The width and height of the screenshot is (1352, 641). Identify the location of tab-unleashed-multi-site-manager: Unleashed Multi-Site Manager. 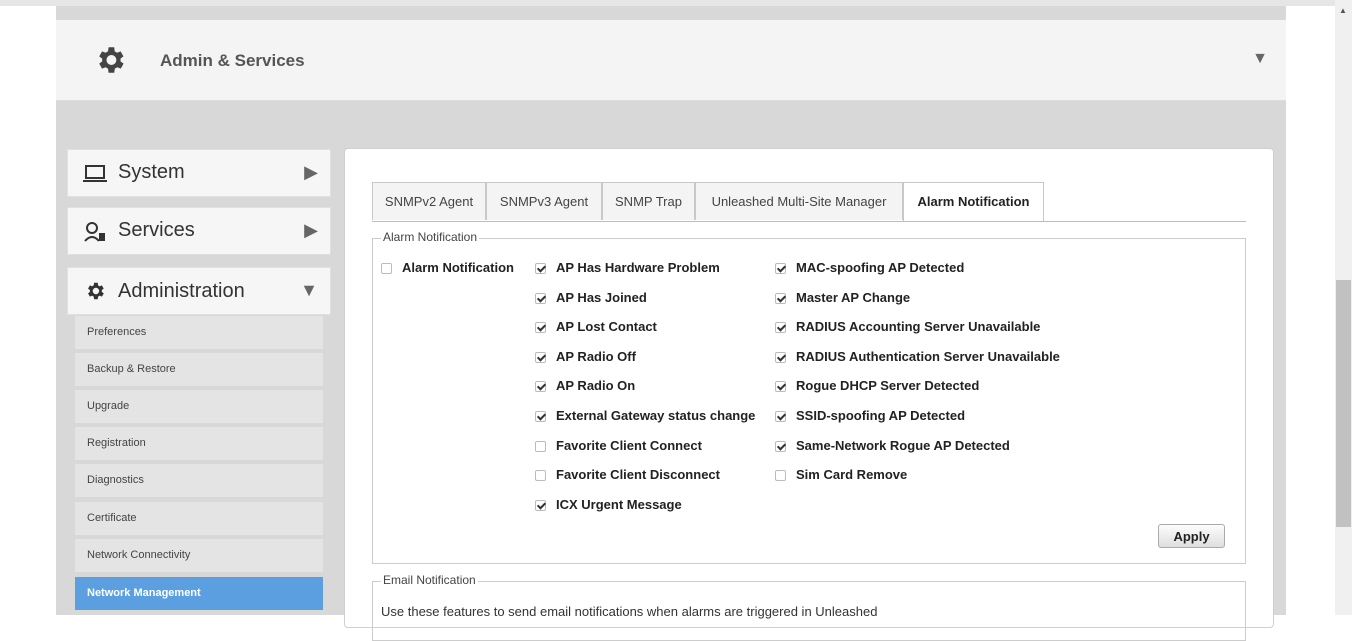
(799, 201).